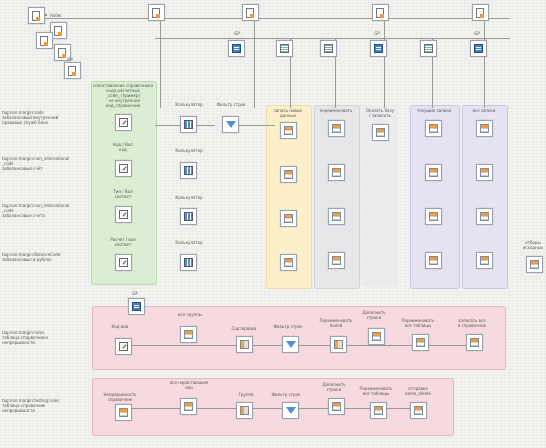 Image resolution: width=546 pixels, height=448 pixels. I want to click on edit-icon, so click(123, 122).